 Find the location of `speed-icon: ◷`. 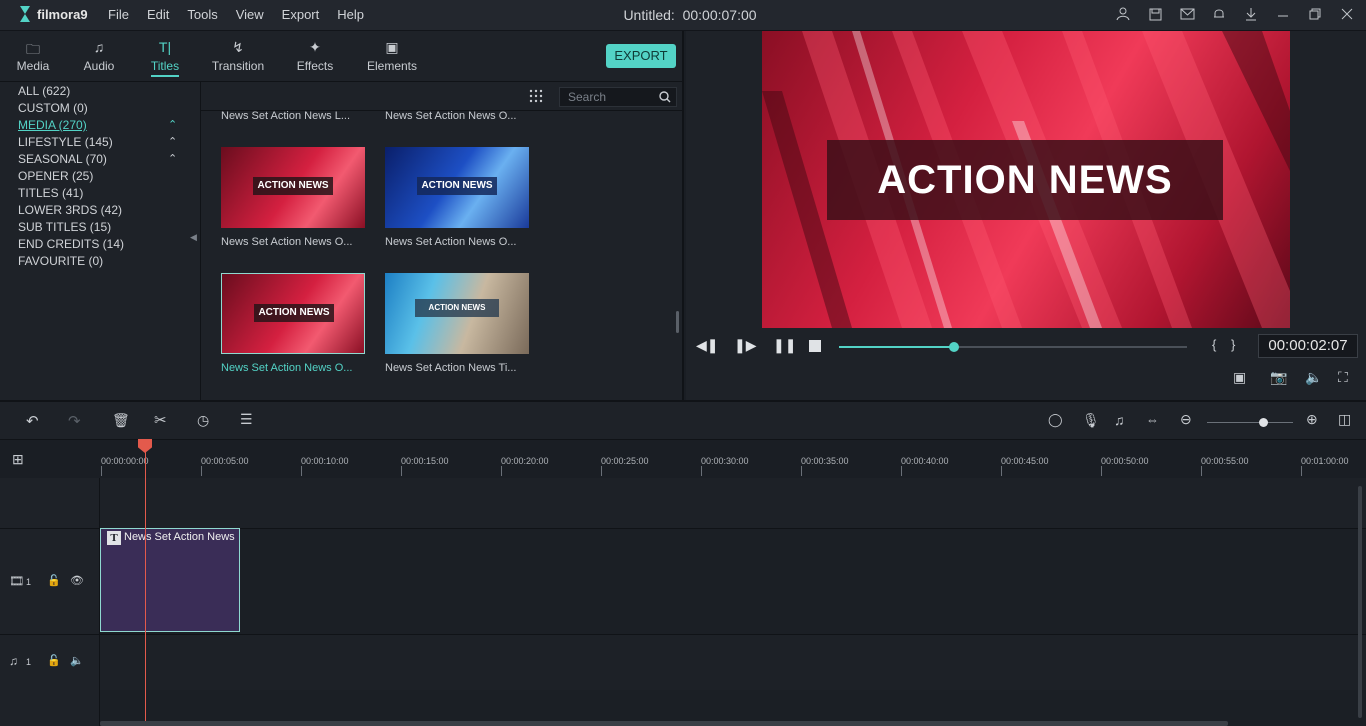

speed-icon: ◷ is located at coordinates (203, 420).